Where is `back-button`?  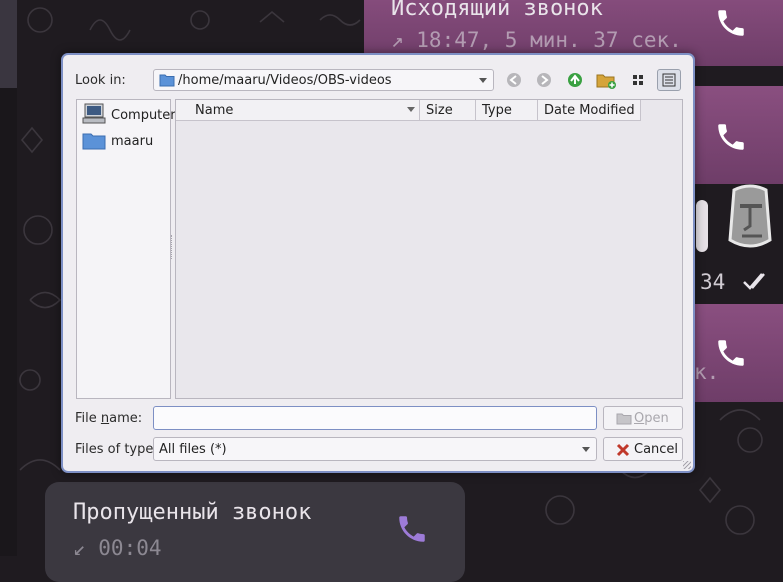
back-button is located at coordinates (514, 80).